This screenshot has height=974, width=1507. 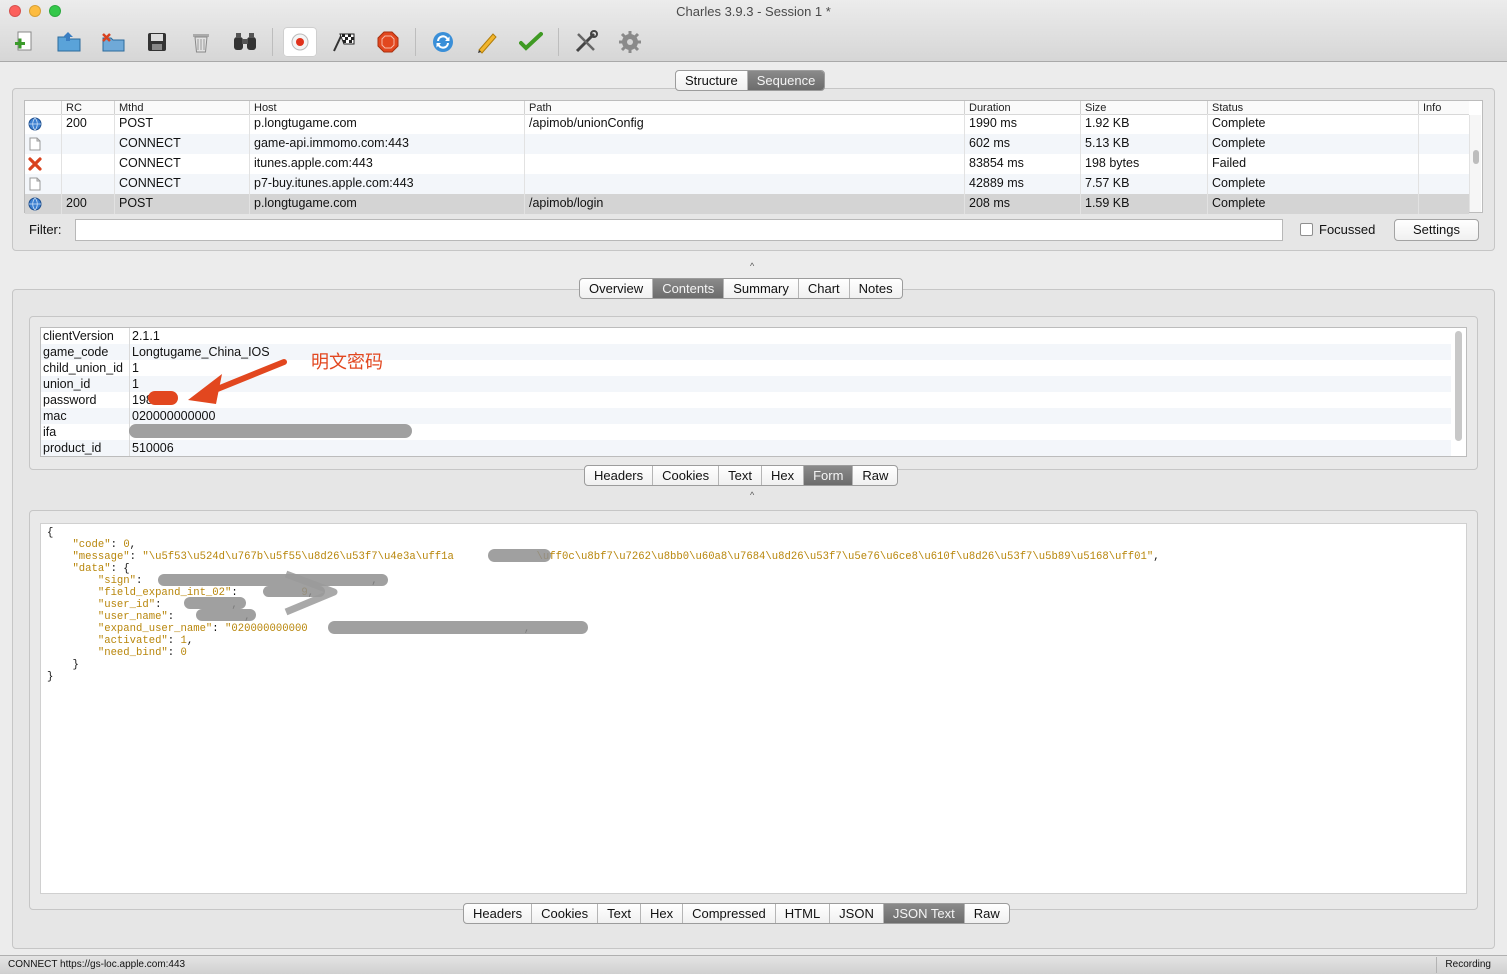 I want to click on tab-request-hex: Hex, so click(x=783, y=475).